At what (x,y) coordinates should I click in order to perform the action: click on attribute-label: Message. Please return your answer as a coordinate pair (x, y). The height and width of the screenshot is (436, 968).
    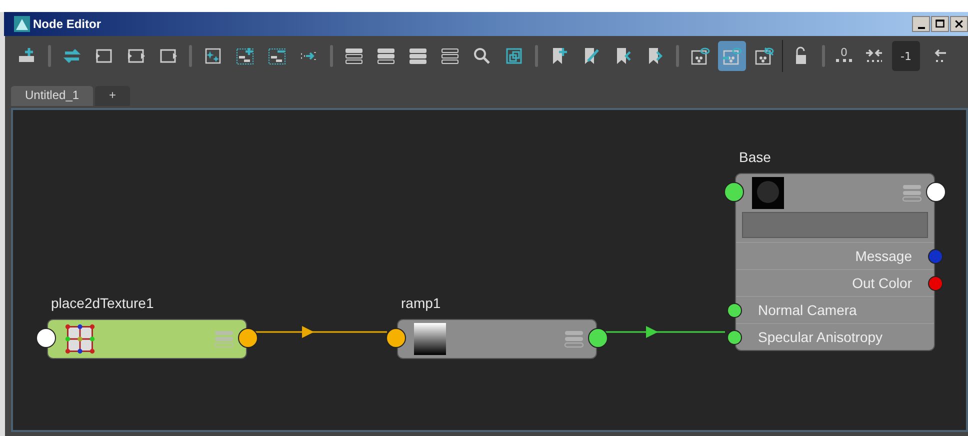
    Looking at the image, I should click on (883, 256).